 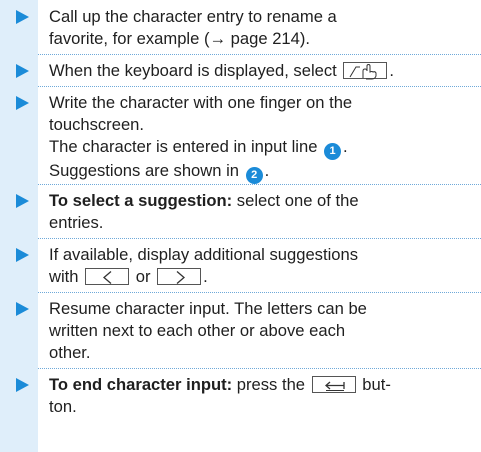 I want to click on step-3-line-2: touchscreen., so click(x=97, y=124).